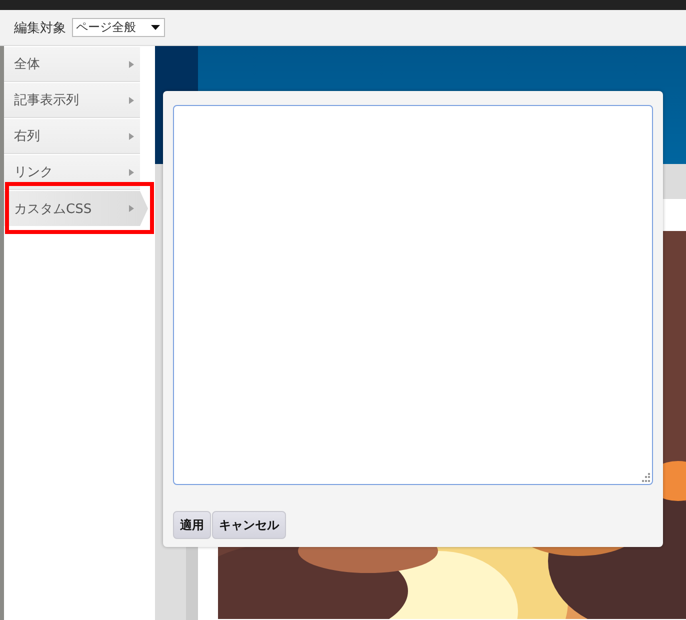 Image resolution: width=686 pixels, height=620 pixels. What do you see at coordinates (76, 208) in the screenshot?
I see `menu-item: カスタムCSS` at bounding box center [76, 208].